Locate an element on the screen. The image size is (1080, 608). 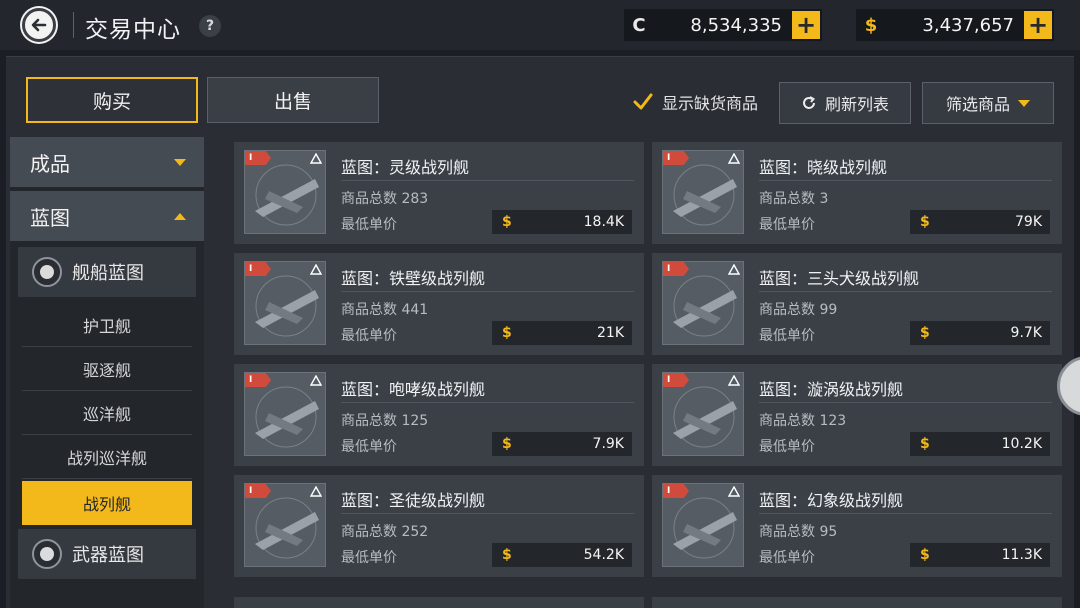
item-card-3: I 蓝图：铁壁级战列舰 商品总数 441 最低单价 $ 21K is located at coordinates (439, 304).